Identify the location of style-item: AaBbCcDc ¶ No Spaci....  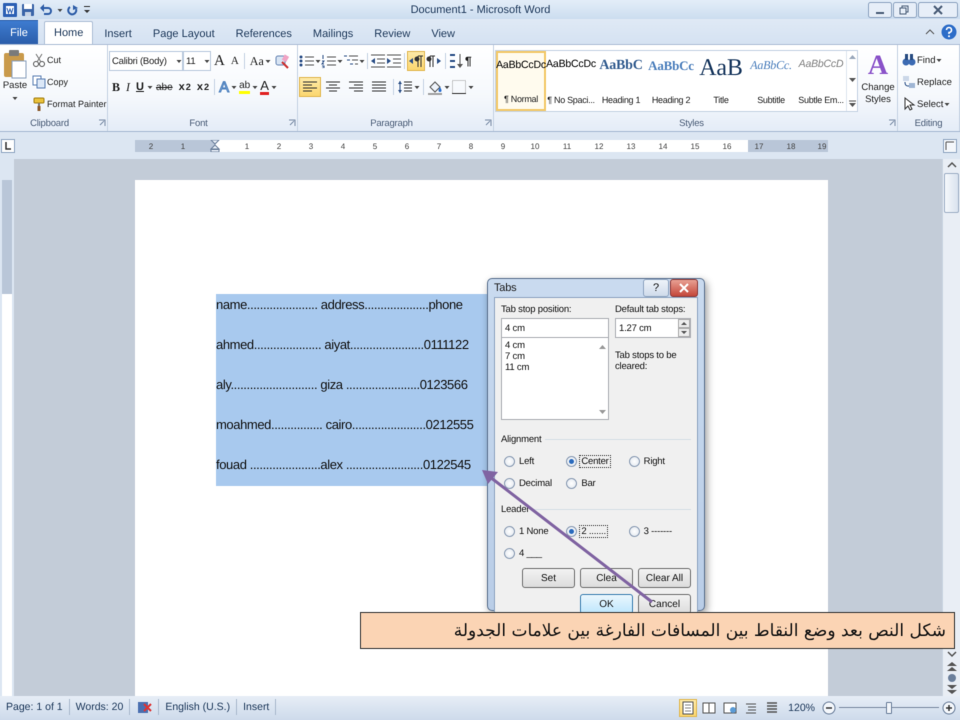
(571, 81).